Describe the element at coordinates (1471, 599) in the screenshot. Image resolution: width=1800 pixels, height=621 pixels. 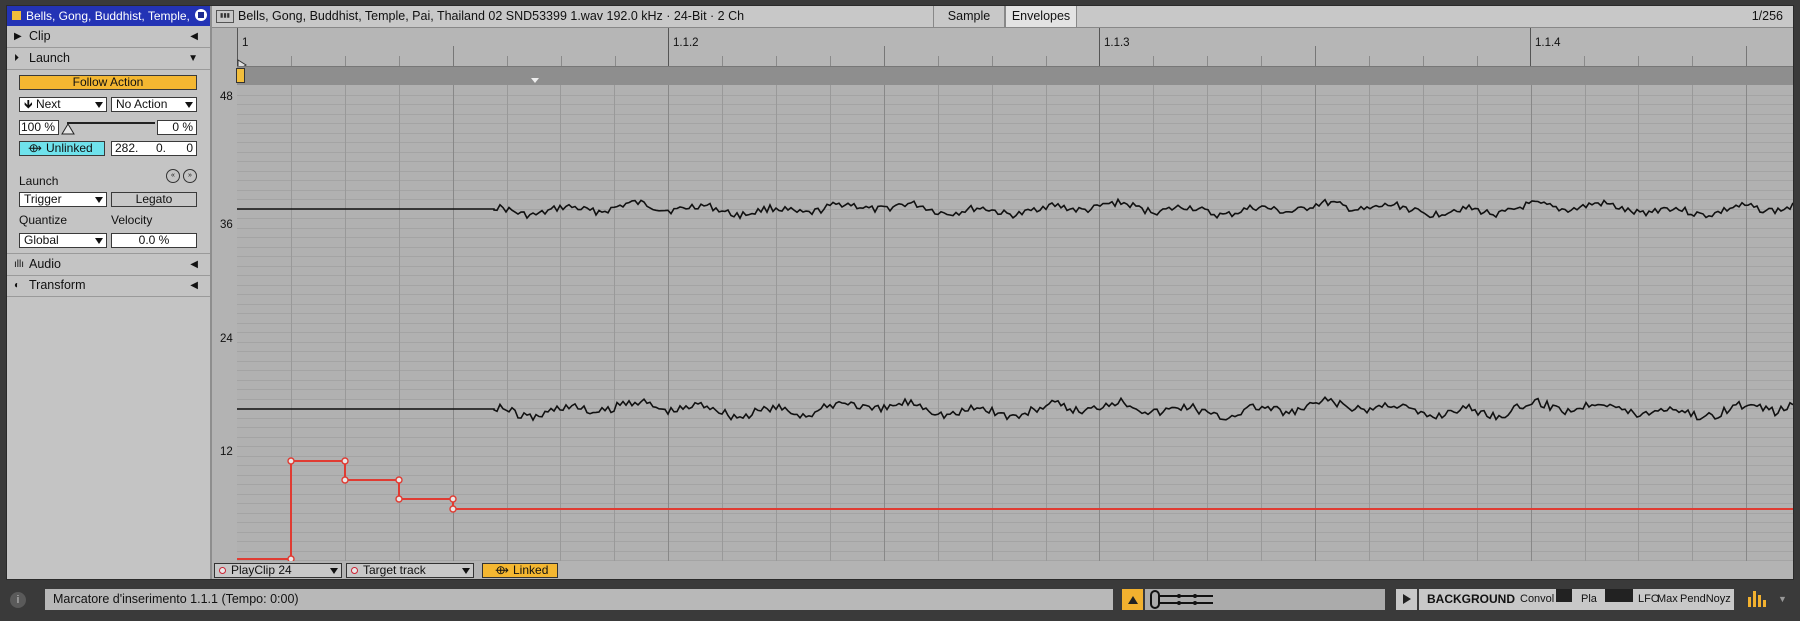
I see `track-name: BACKGROUND` at that location.